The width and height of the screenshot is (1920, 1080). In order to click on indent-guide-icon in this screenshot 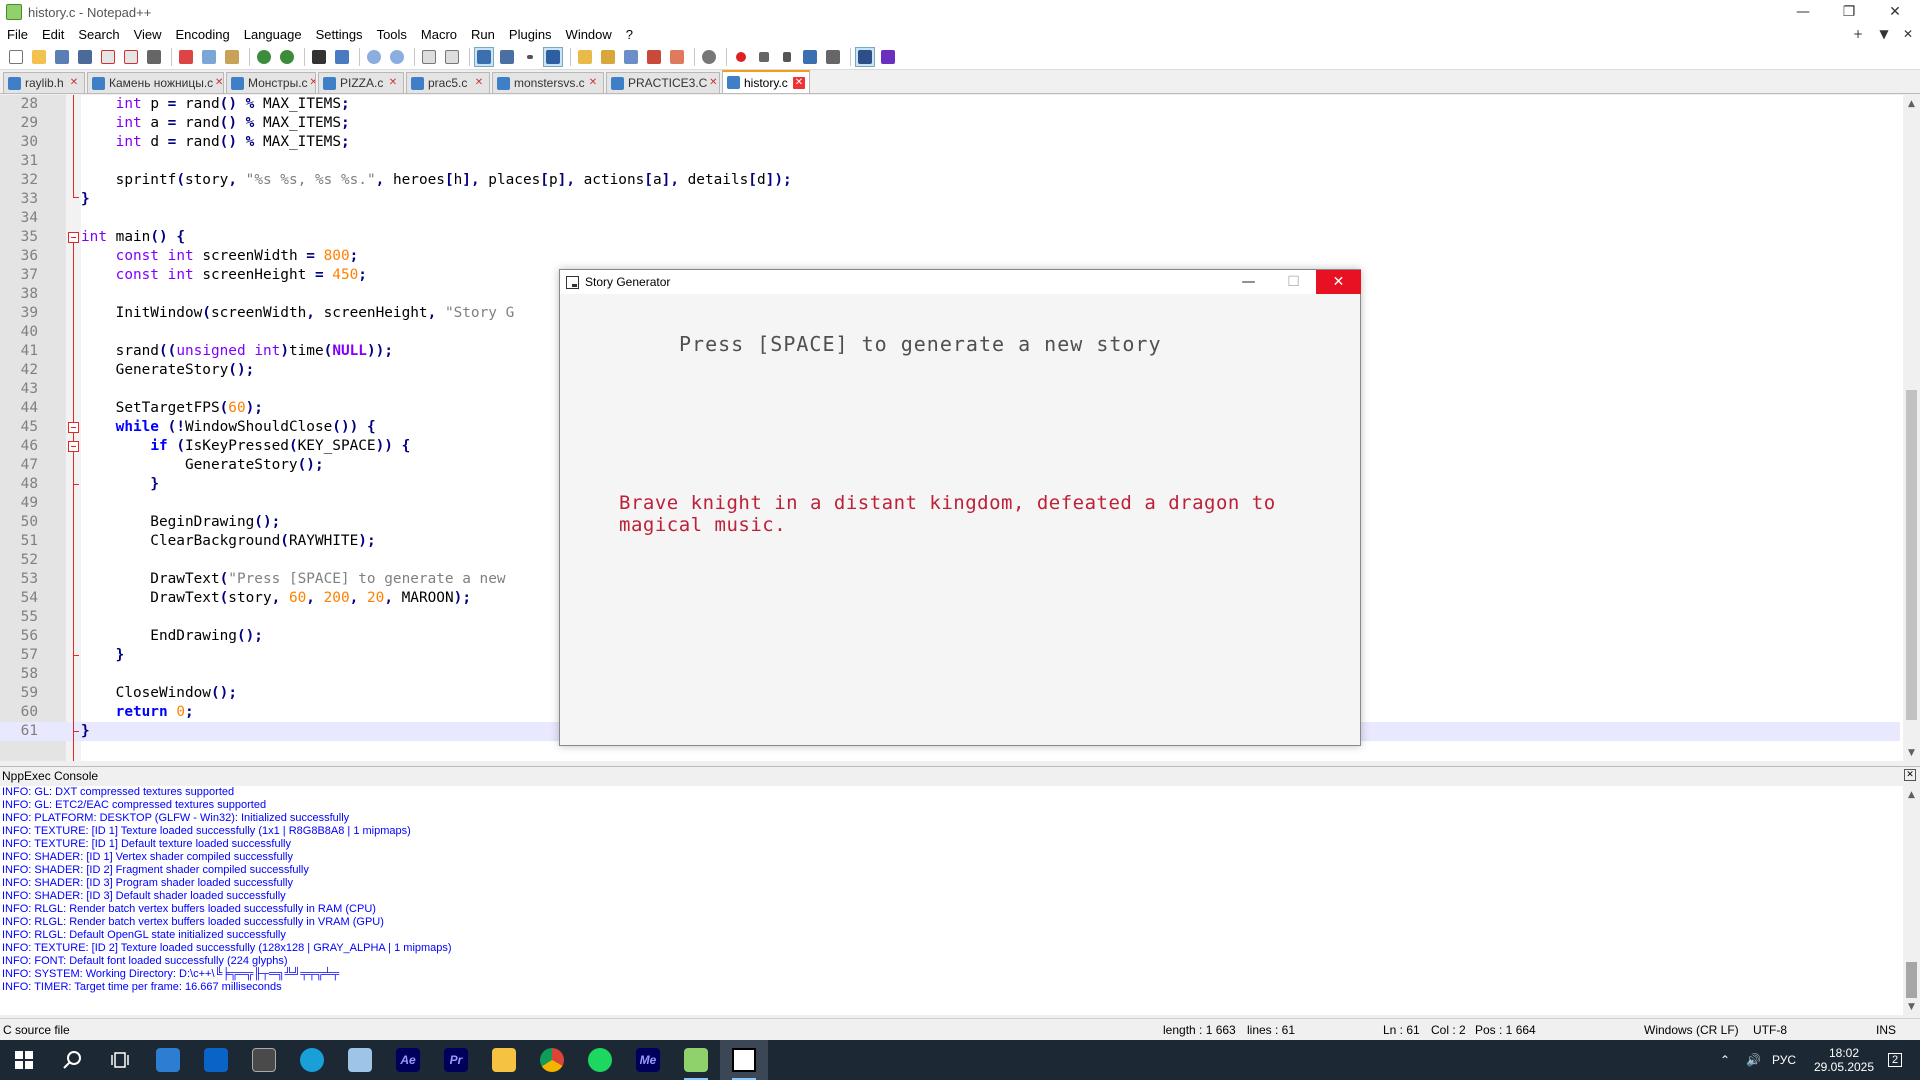, I will do `click(553, 56)`.